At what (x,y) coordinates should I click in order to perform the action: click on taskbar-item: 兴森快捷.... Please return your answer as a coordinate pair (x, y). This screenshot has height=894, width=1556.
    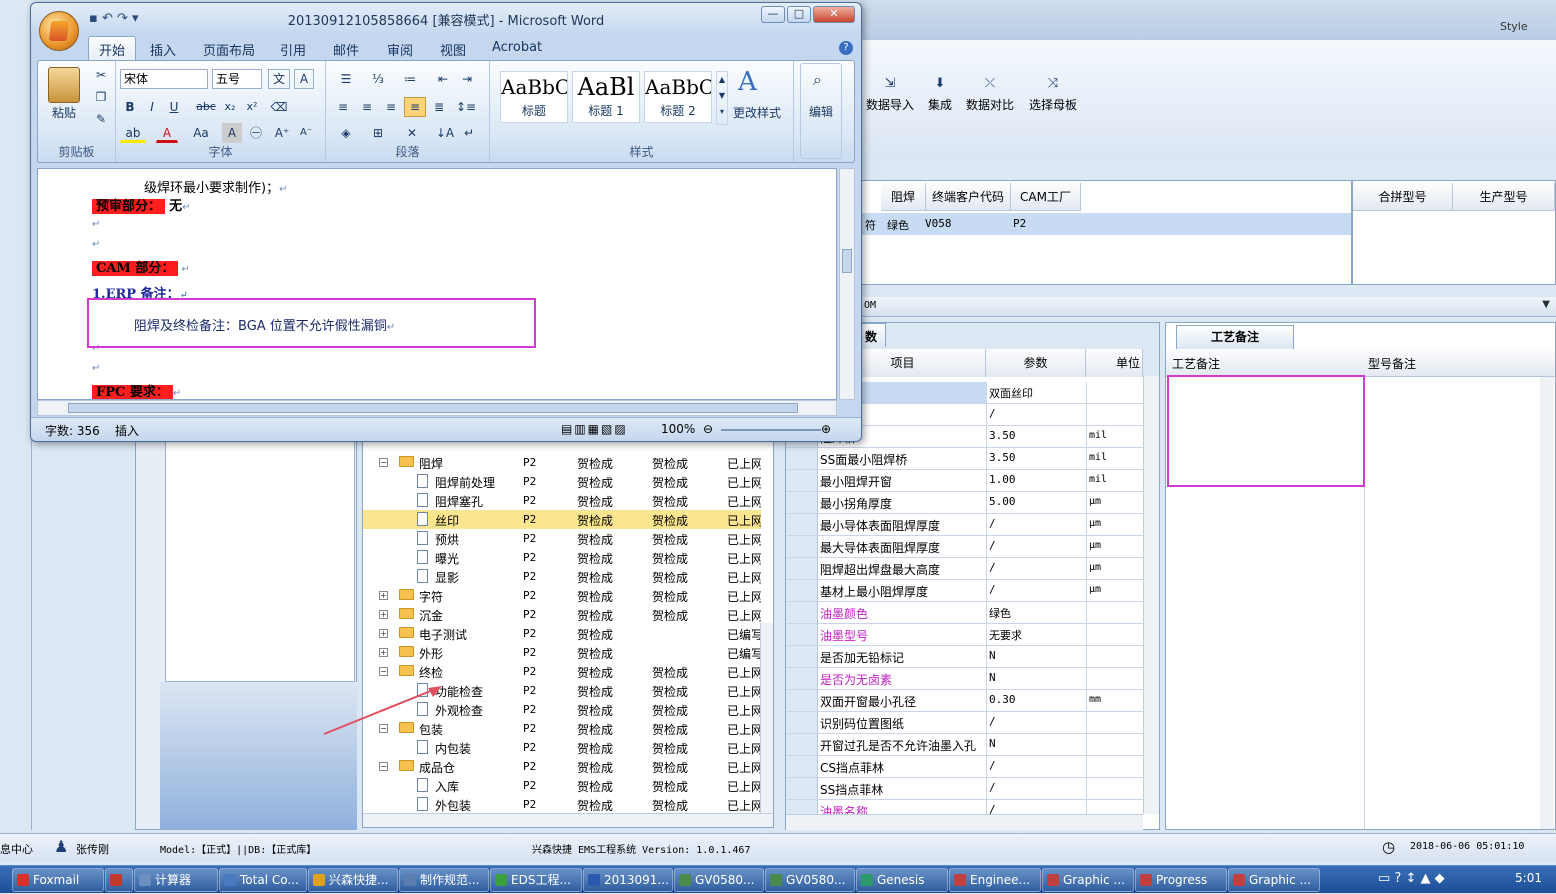
    Looking at the image, I should click on (353, 880).